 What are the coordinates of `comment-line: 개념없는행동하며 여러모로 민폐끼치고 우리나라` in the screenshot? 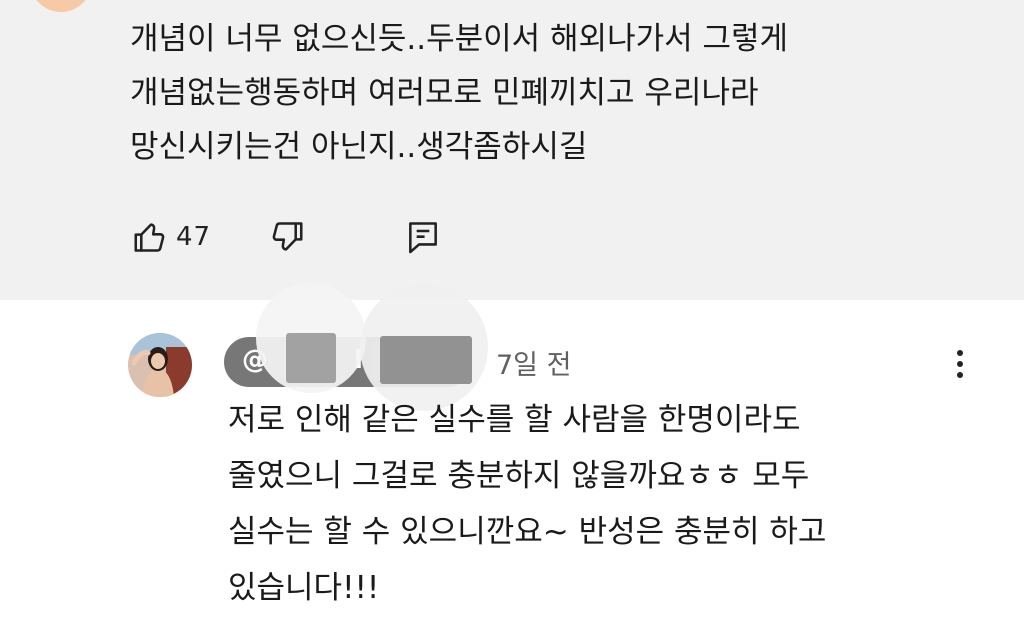 It's located at (444, 93).